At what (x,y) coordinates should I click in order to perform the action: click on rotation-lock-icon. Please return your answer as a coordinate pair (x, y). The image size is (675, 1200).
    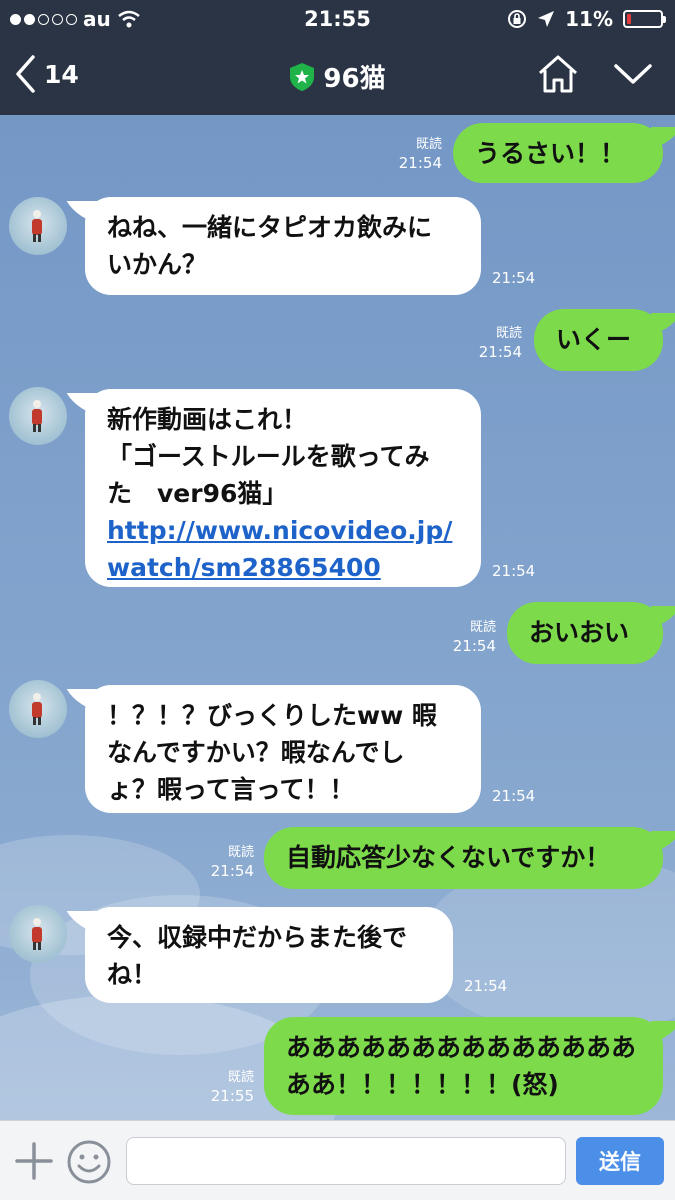
    Looking at the image, I should click on (517, 19).